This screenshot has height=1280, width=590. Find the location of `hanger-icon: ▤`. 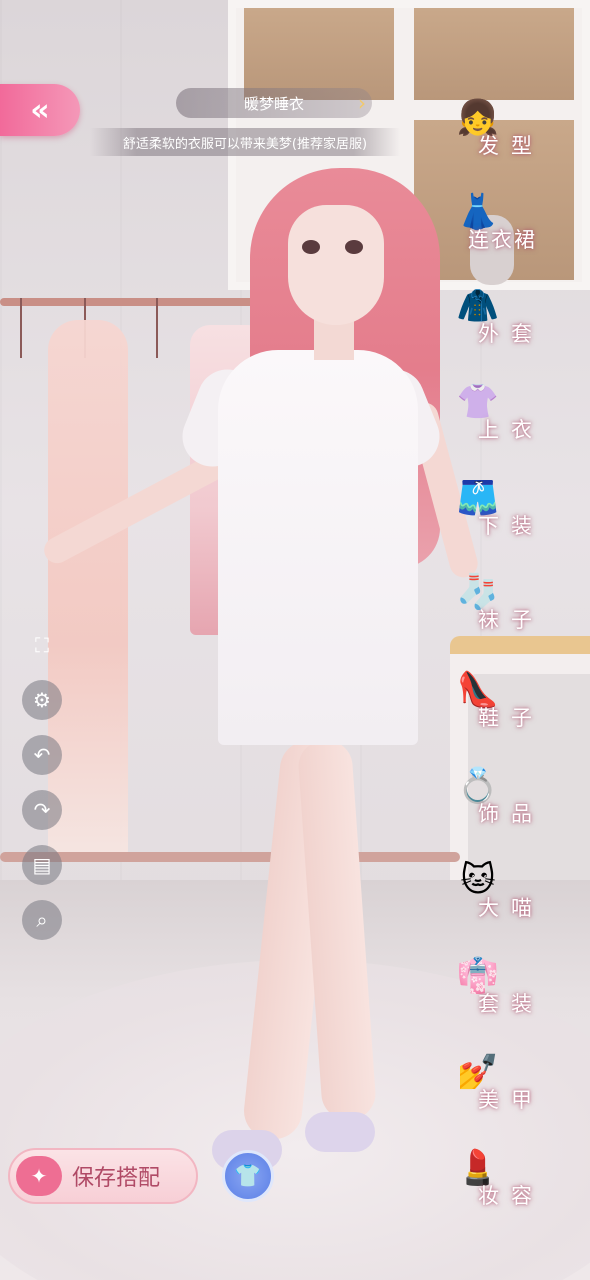

hanger-icon: ▤ is located at coordinates (42, 865).